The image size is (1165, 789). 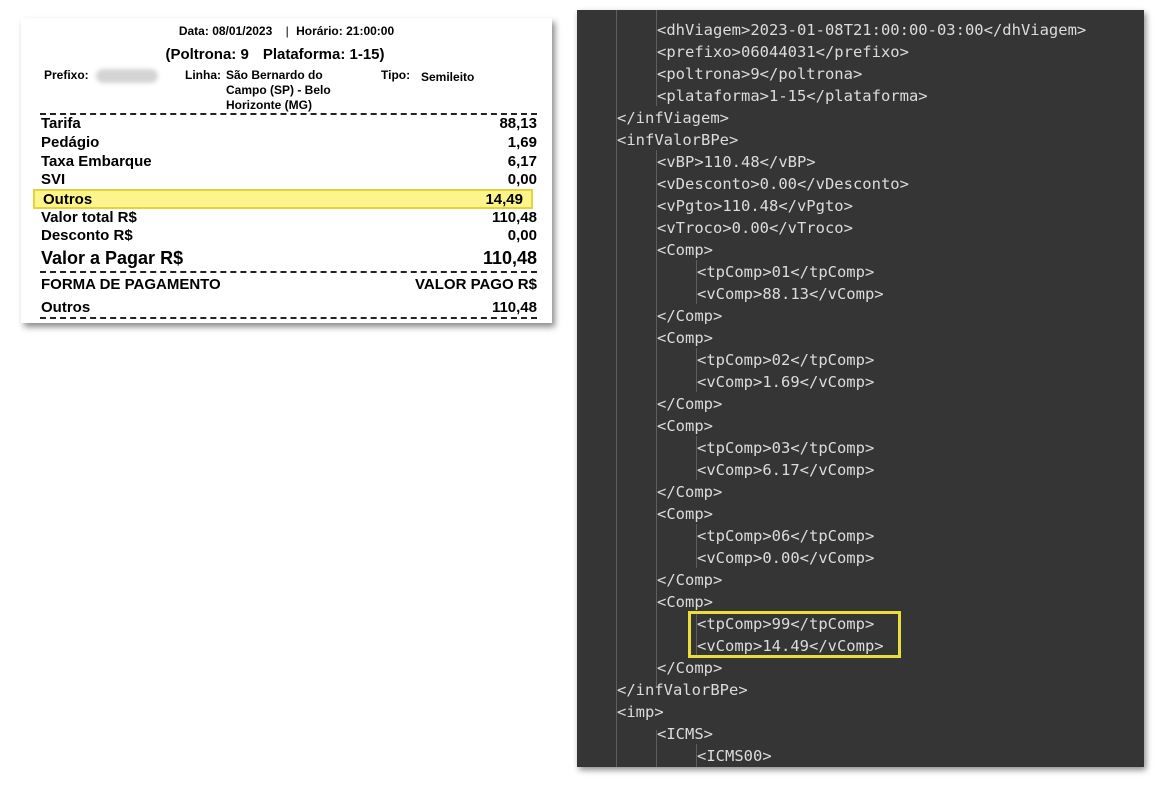 I want to click on code-line: </infViagem>, so click(x=673, y=118).